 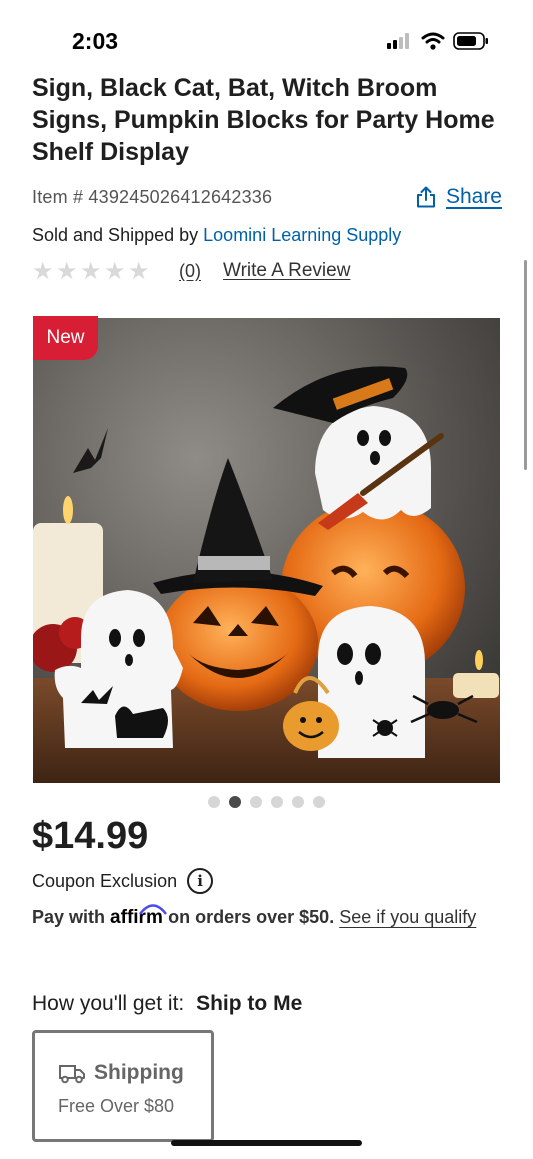 I want to click on product-price: $14.99, so click(x=90, y=836).